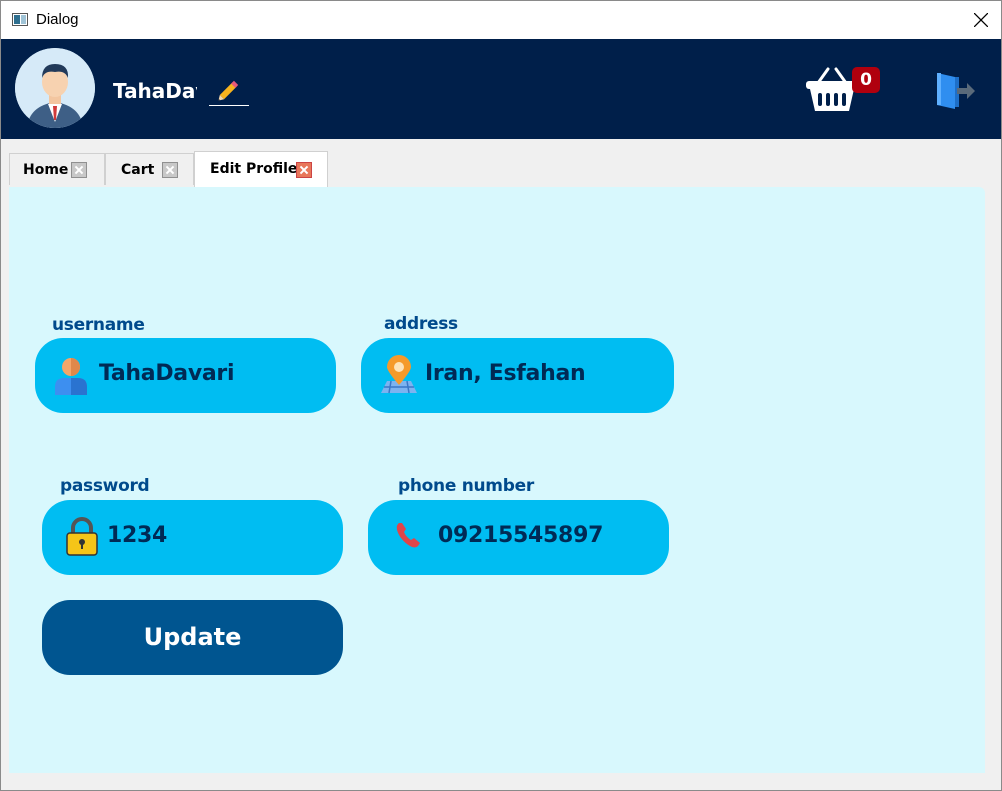 Image resolution: width=1002 pixels, height=791 pixels. Describe the element at coordinates (167, 373) in the screenshot. I see `username-value: TahaDavari` at that location.